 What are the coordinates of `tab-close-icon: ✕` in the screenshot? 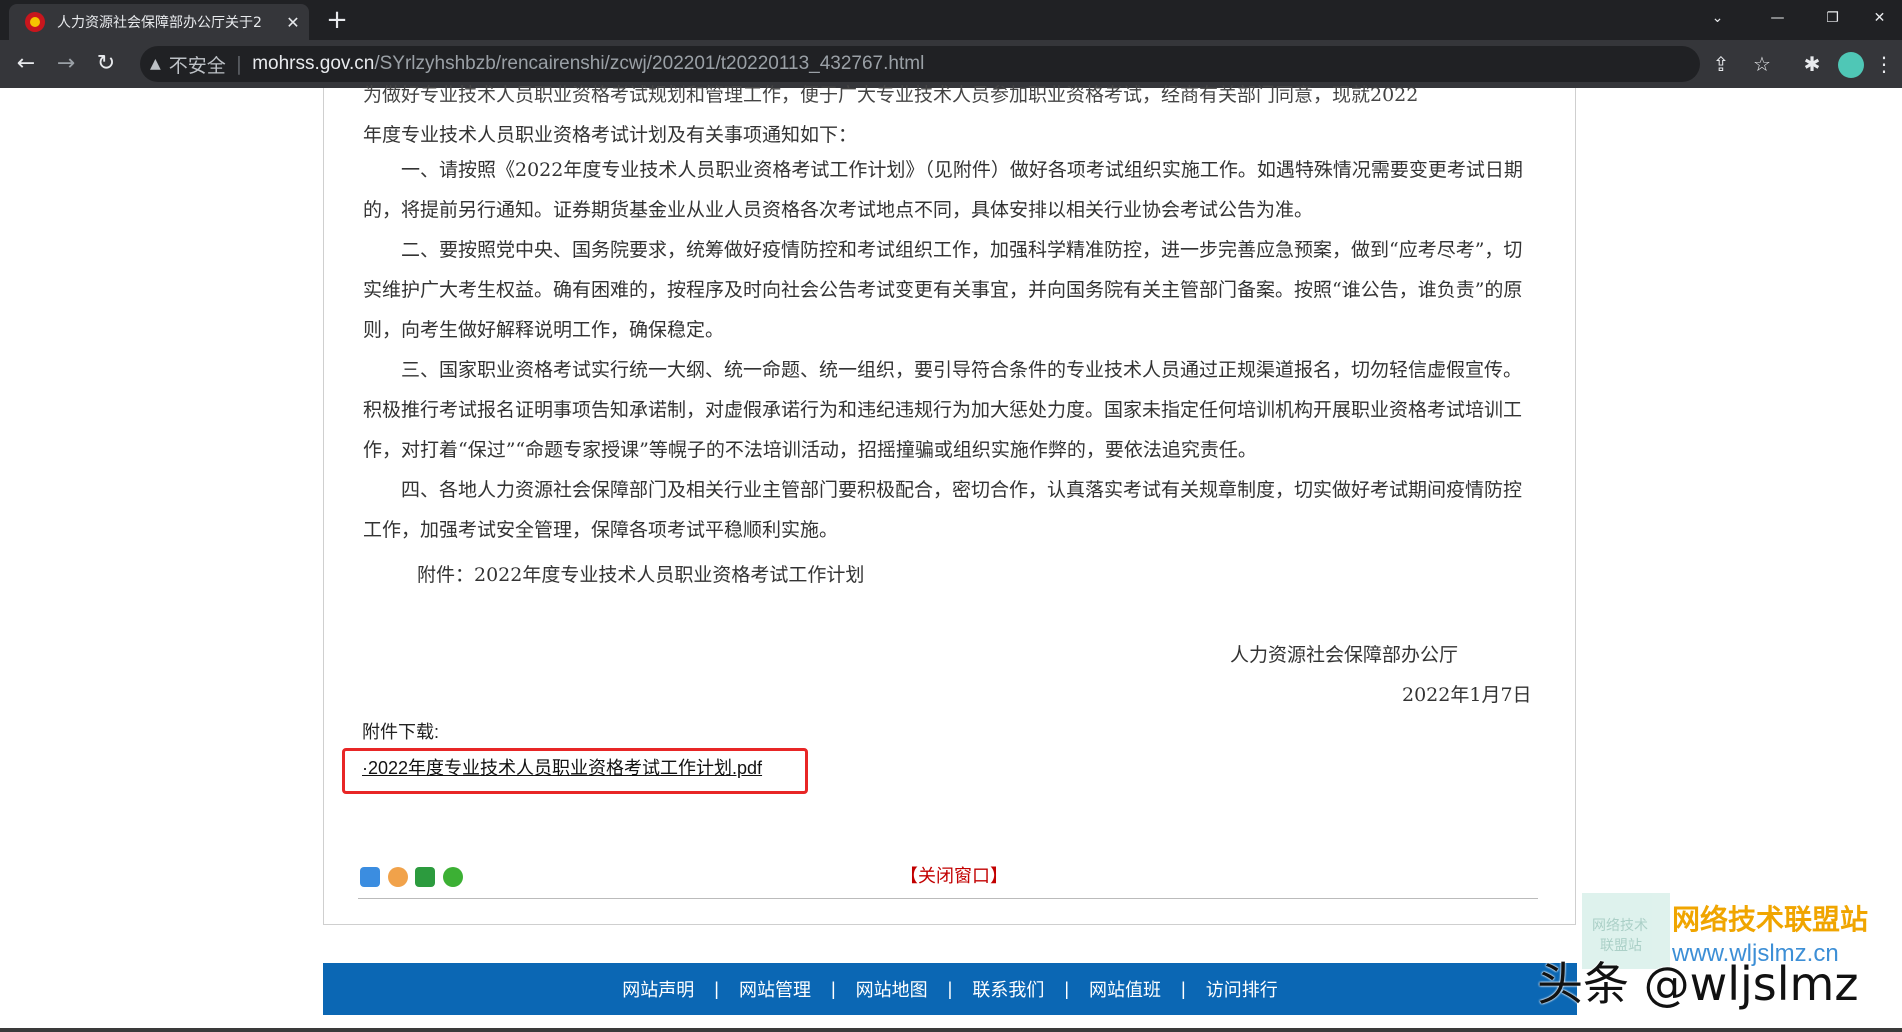 It's located at (293, 22).